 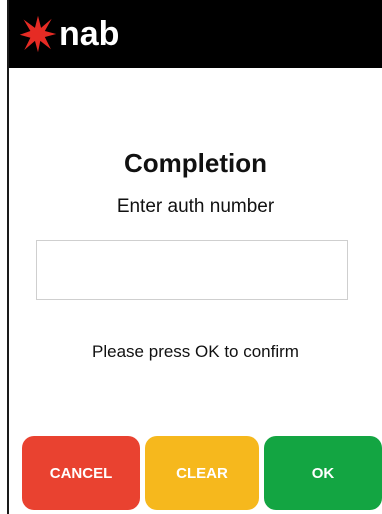 I want to click on brand-logo: nab, so click(x=69, y=34).